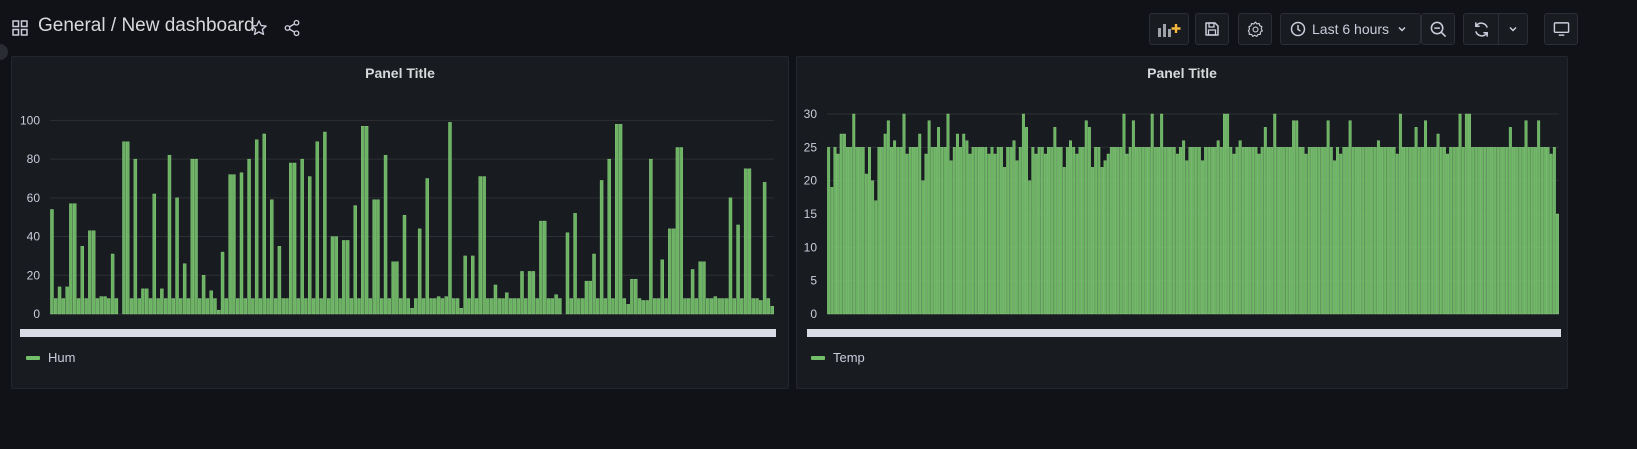 The width and height of the screenshot is (1637, 449). I want to click on zoom-out-button, so click(1438, 29).